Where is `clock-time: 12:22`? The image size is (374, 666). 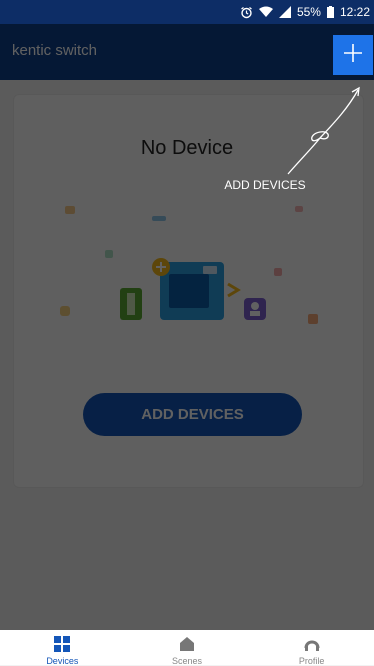 clock-time: 12:22 is located at coordinates (354, 12).